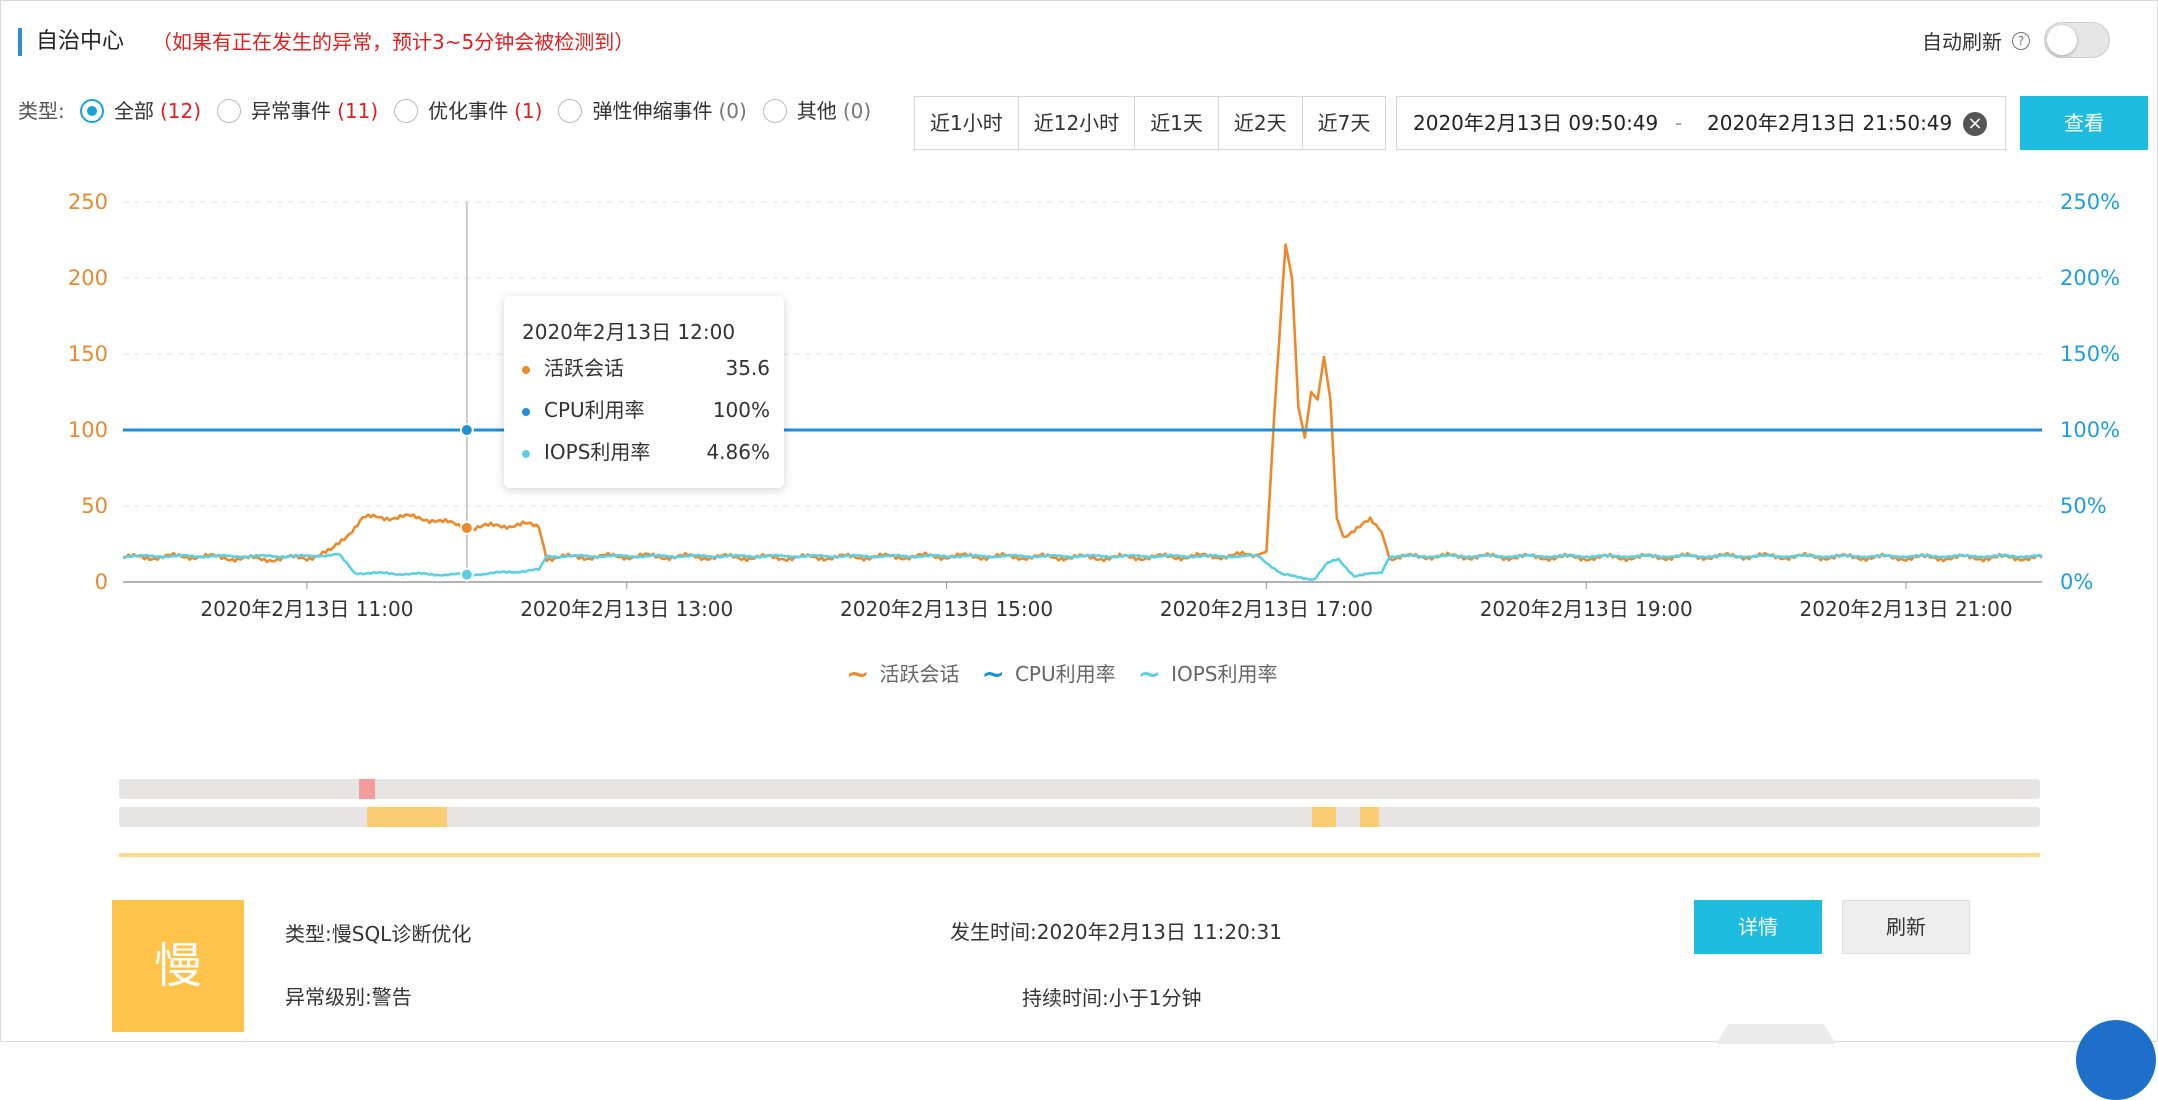  I want to click on radio-count: (11), so click(358, 111).